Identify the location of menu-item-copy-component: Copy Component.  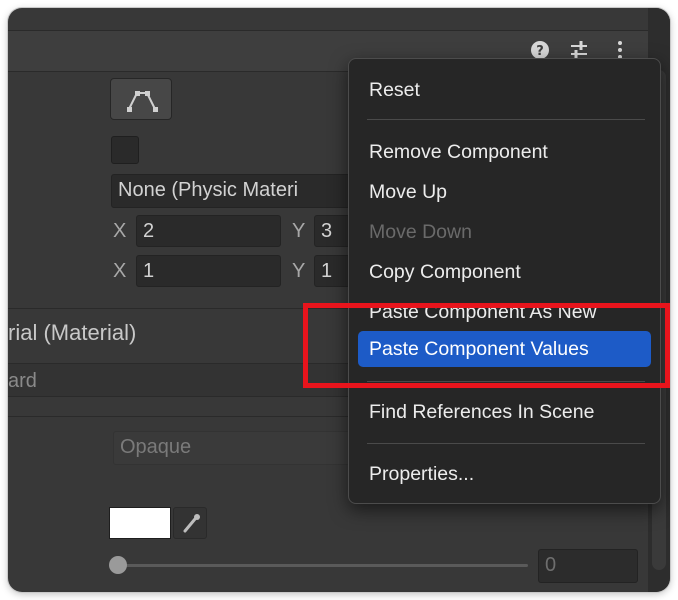
(445, 272).